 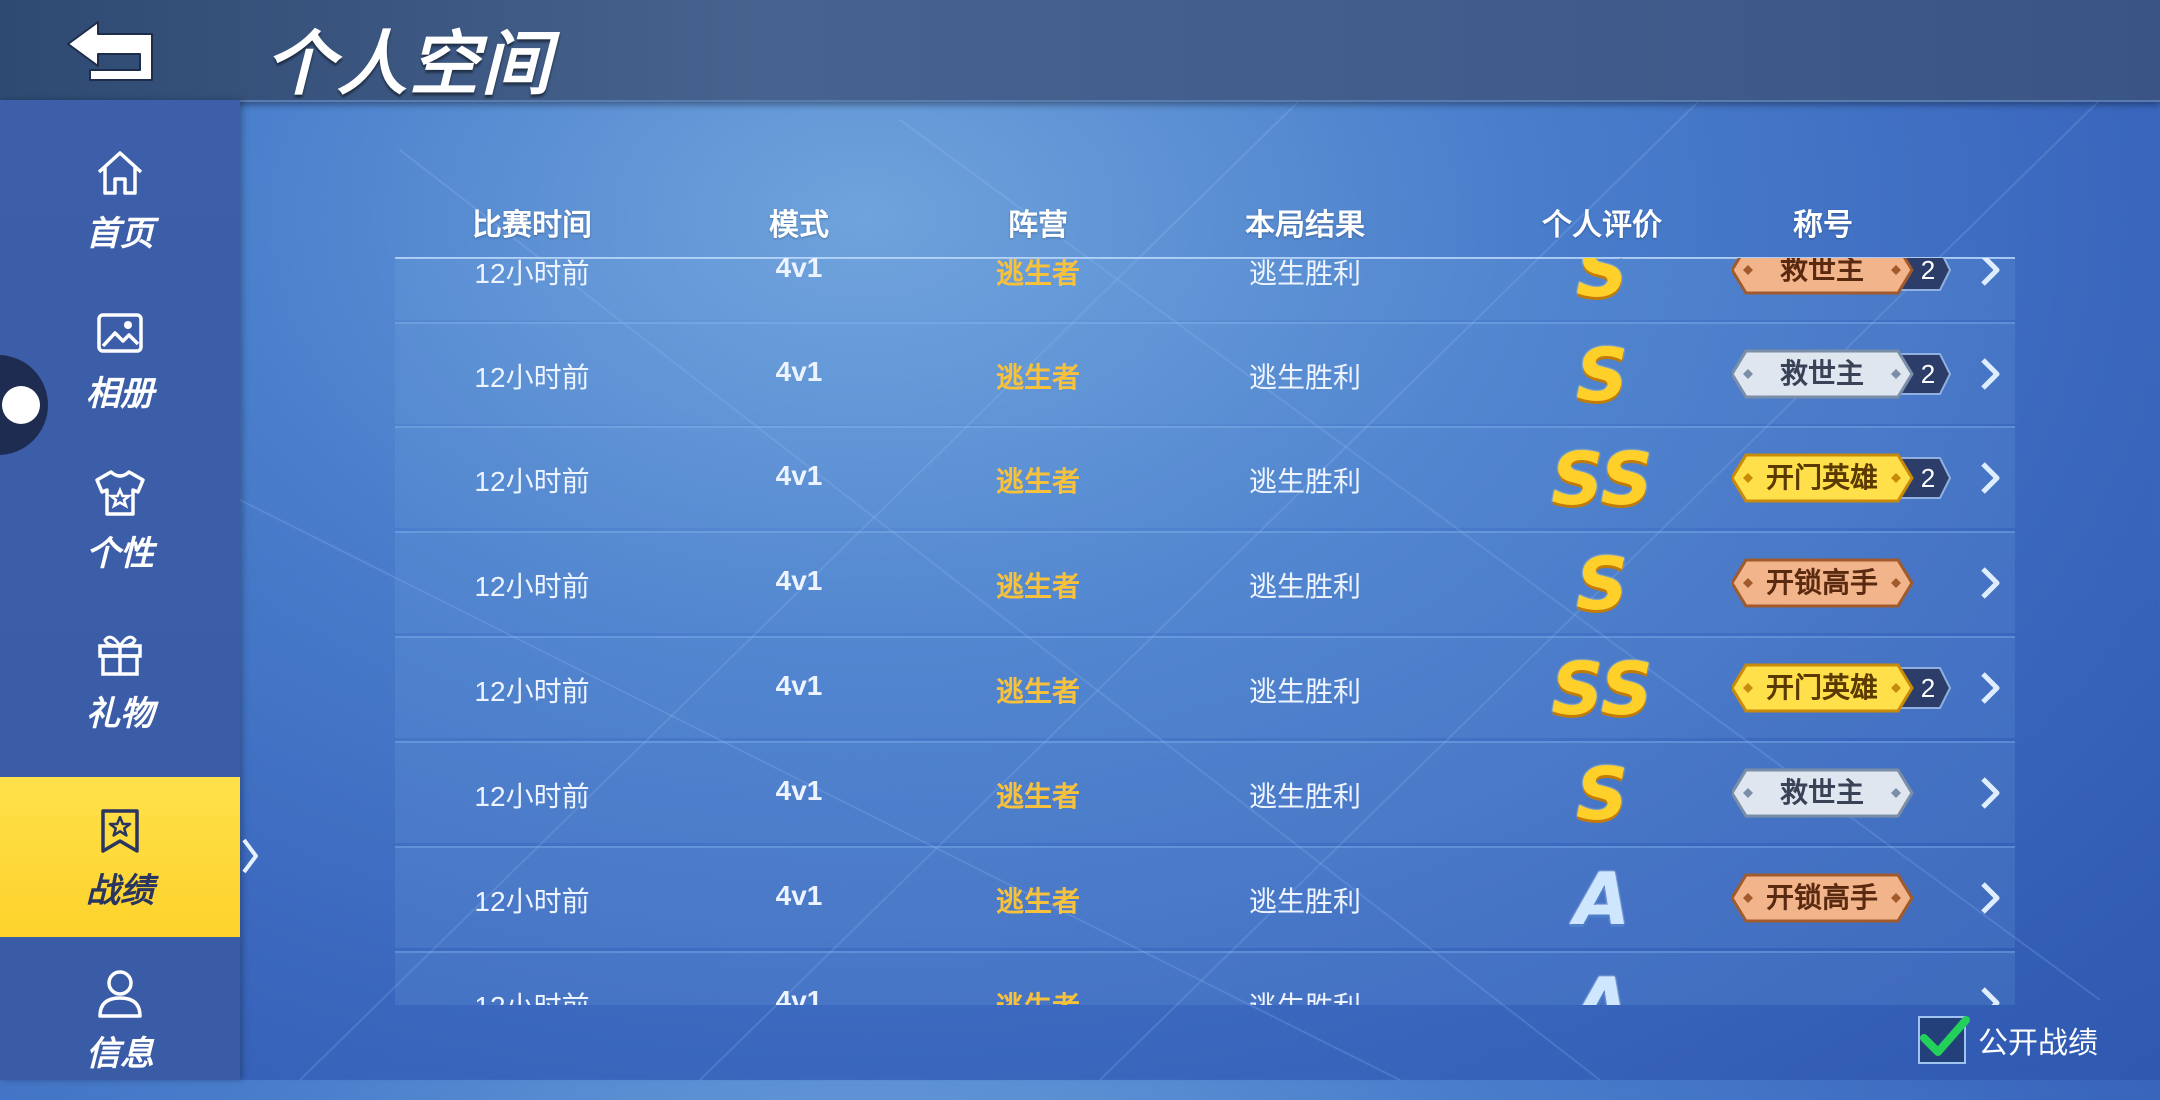 I want to click on sidebar-item-records: 战绩, so click(x=120, y=857).